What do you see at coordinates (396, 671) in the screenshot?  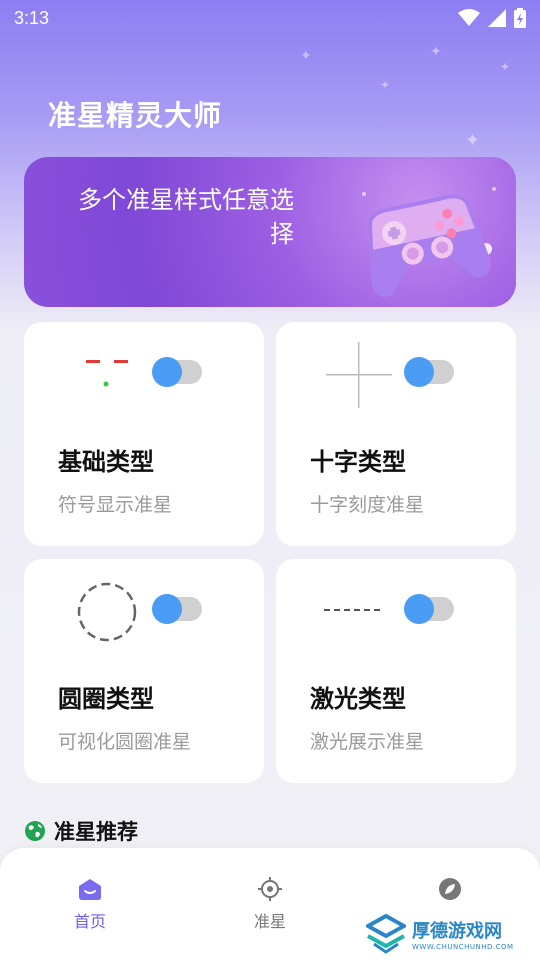 I see `card-laser-type: 激光类型 激光展示准星` at bounding box center [396, 671].